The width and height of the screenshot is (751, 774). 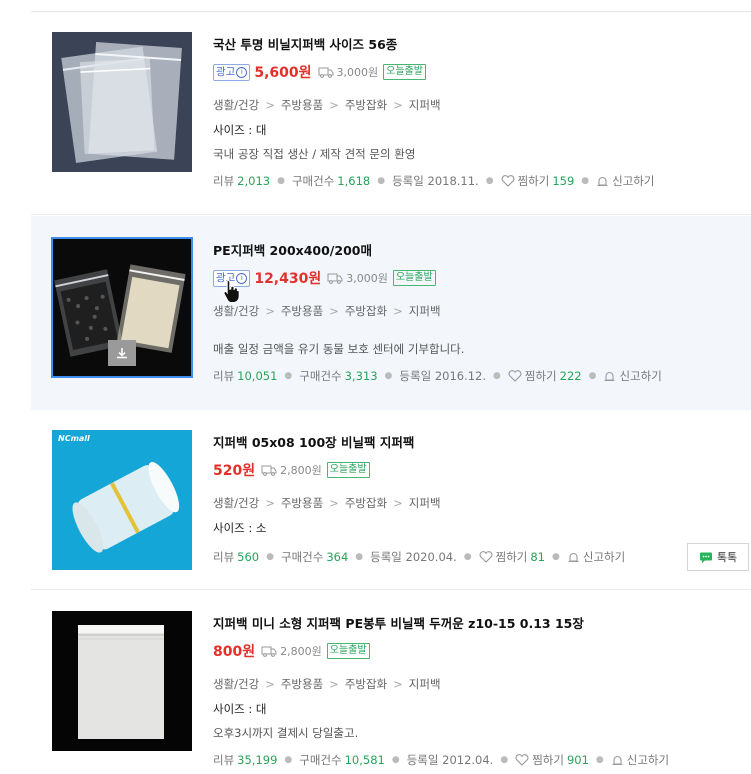 I want to click on zzim-button: 찜하기 222, so click(x=545, y=376).